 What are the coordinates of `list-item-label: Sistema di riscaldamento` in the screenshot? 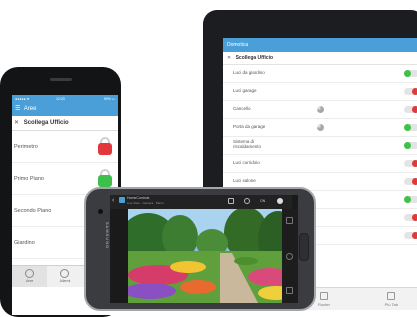 It's located at (247, 144).